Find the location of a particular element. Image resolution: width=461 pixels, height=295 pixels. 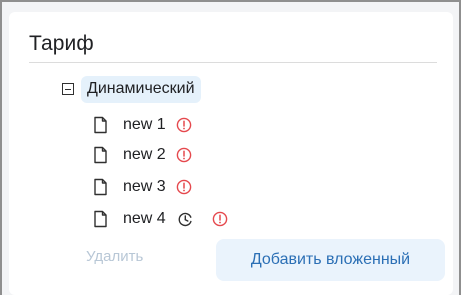

tree-item: new 3 is located at coordinates (142, 187).